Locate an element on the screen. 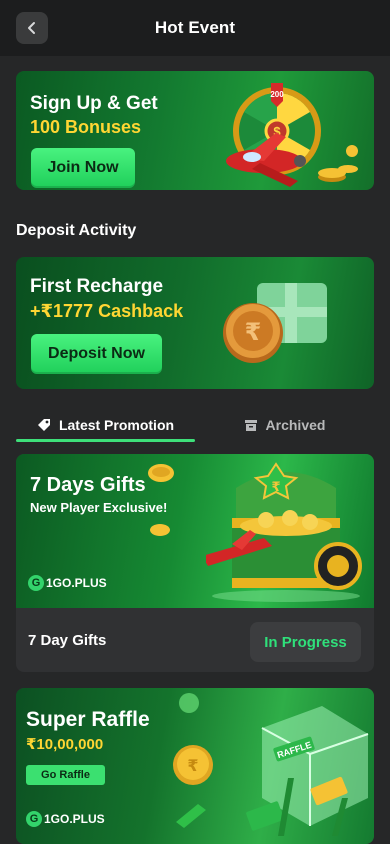  gift-coin-icon: ₹ is located at coordinates (275, 323).